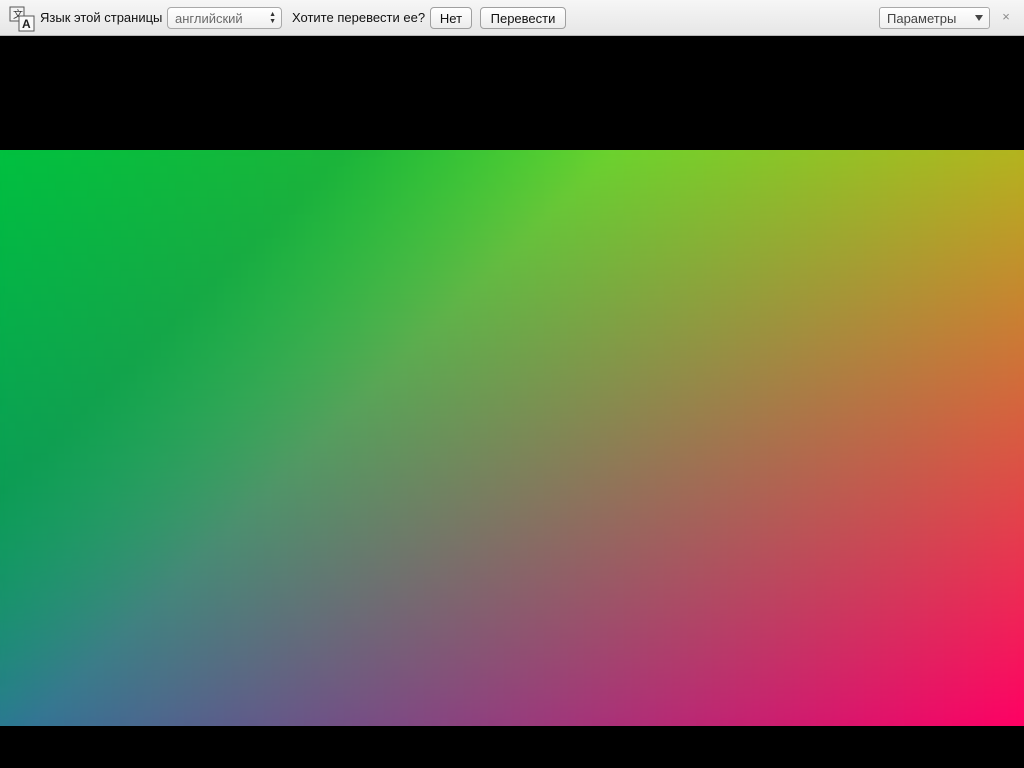 This screenshot has height=768, width=1024. I want to click on options-dropdown: Параметры, so click(934, 18).